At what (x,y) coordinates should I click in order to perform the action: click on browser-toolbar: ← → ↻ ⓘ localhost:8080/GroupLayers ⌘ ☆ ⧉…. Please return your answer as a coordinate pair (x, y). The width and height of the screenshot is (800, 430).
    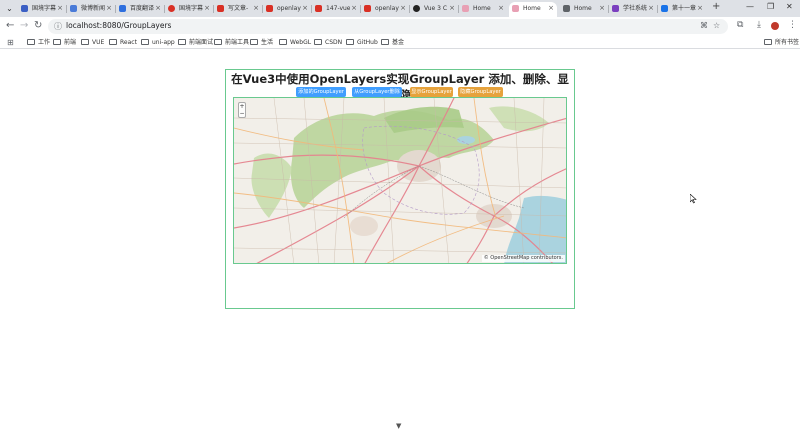
    Looking at the image, I should click on (400, 26).